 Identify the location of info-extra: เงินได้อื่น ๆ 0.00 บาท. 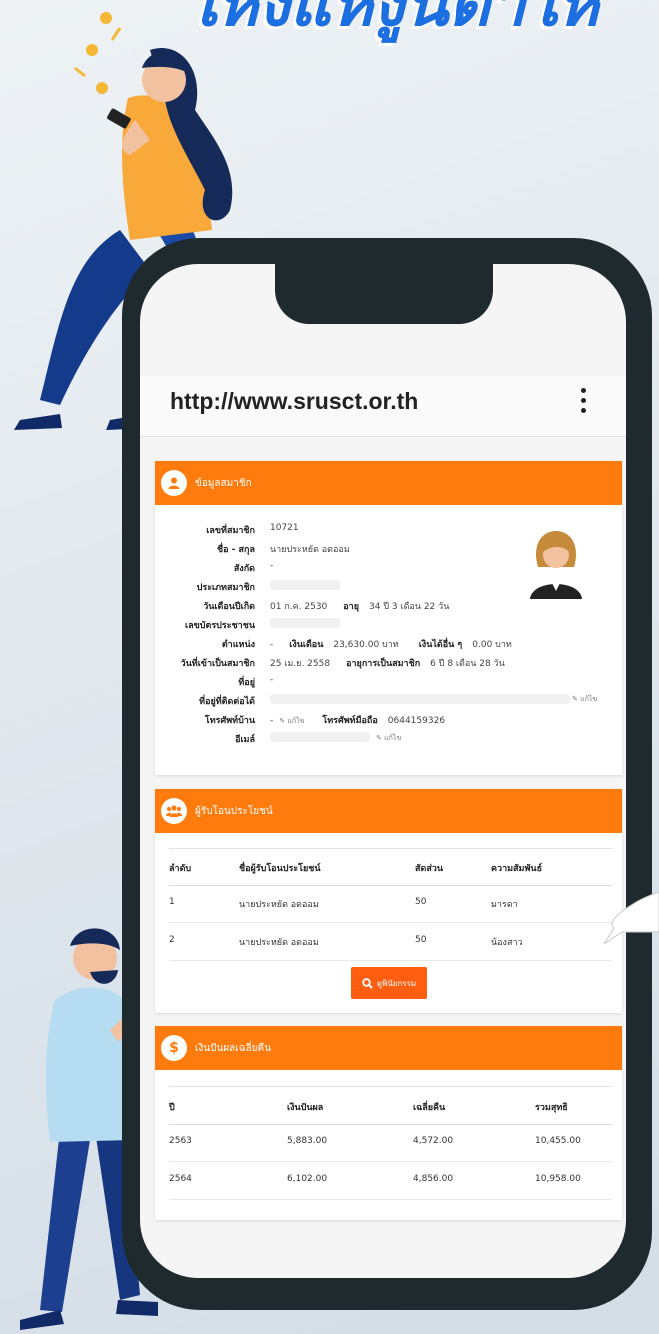
(465, 645).